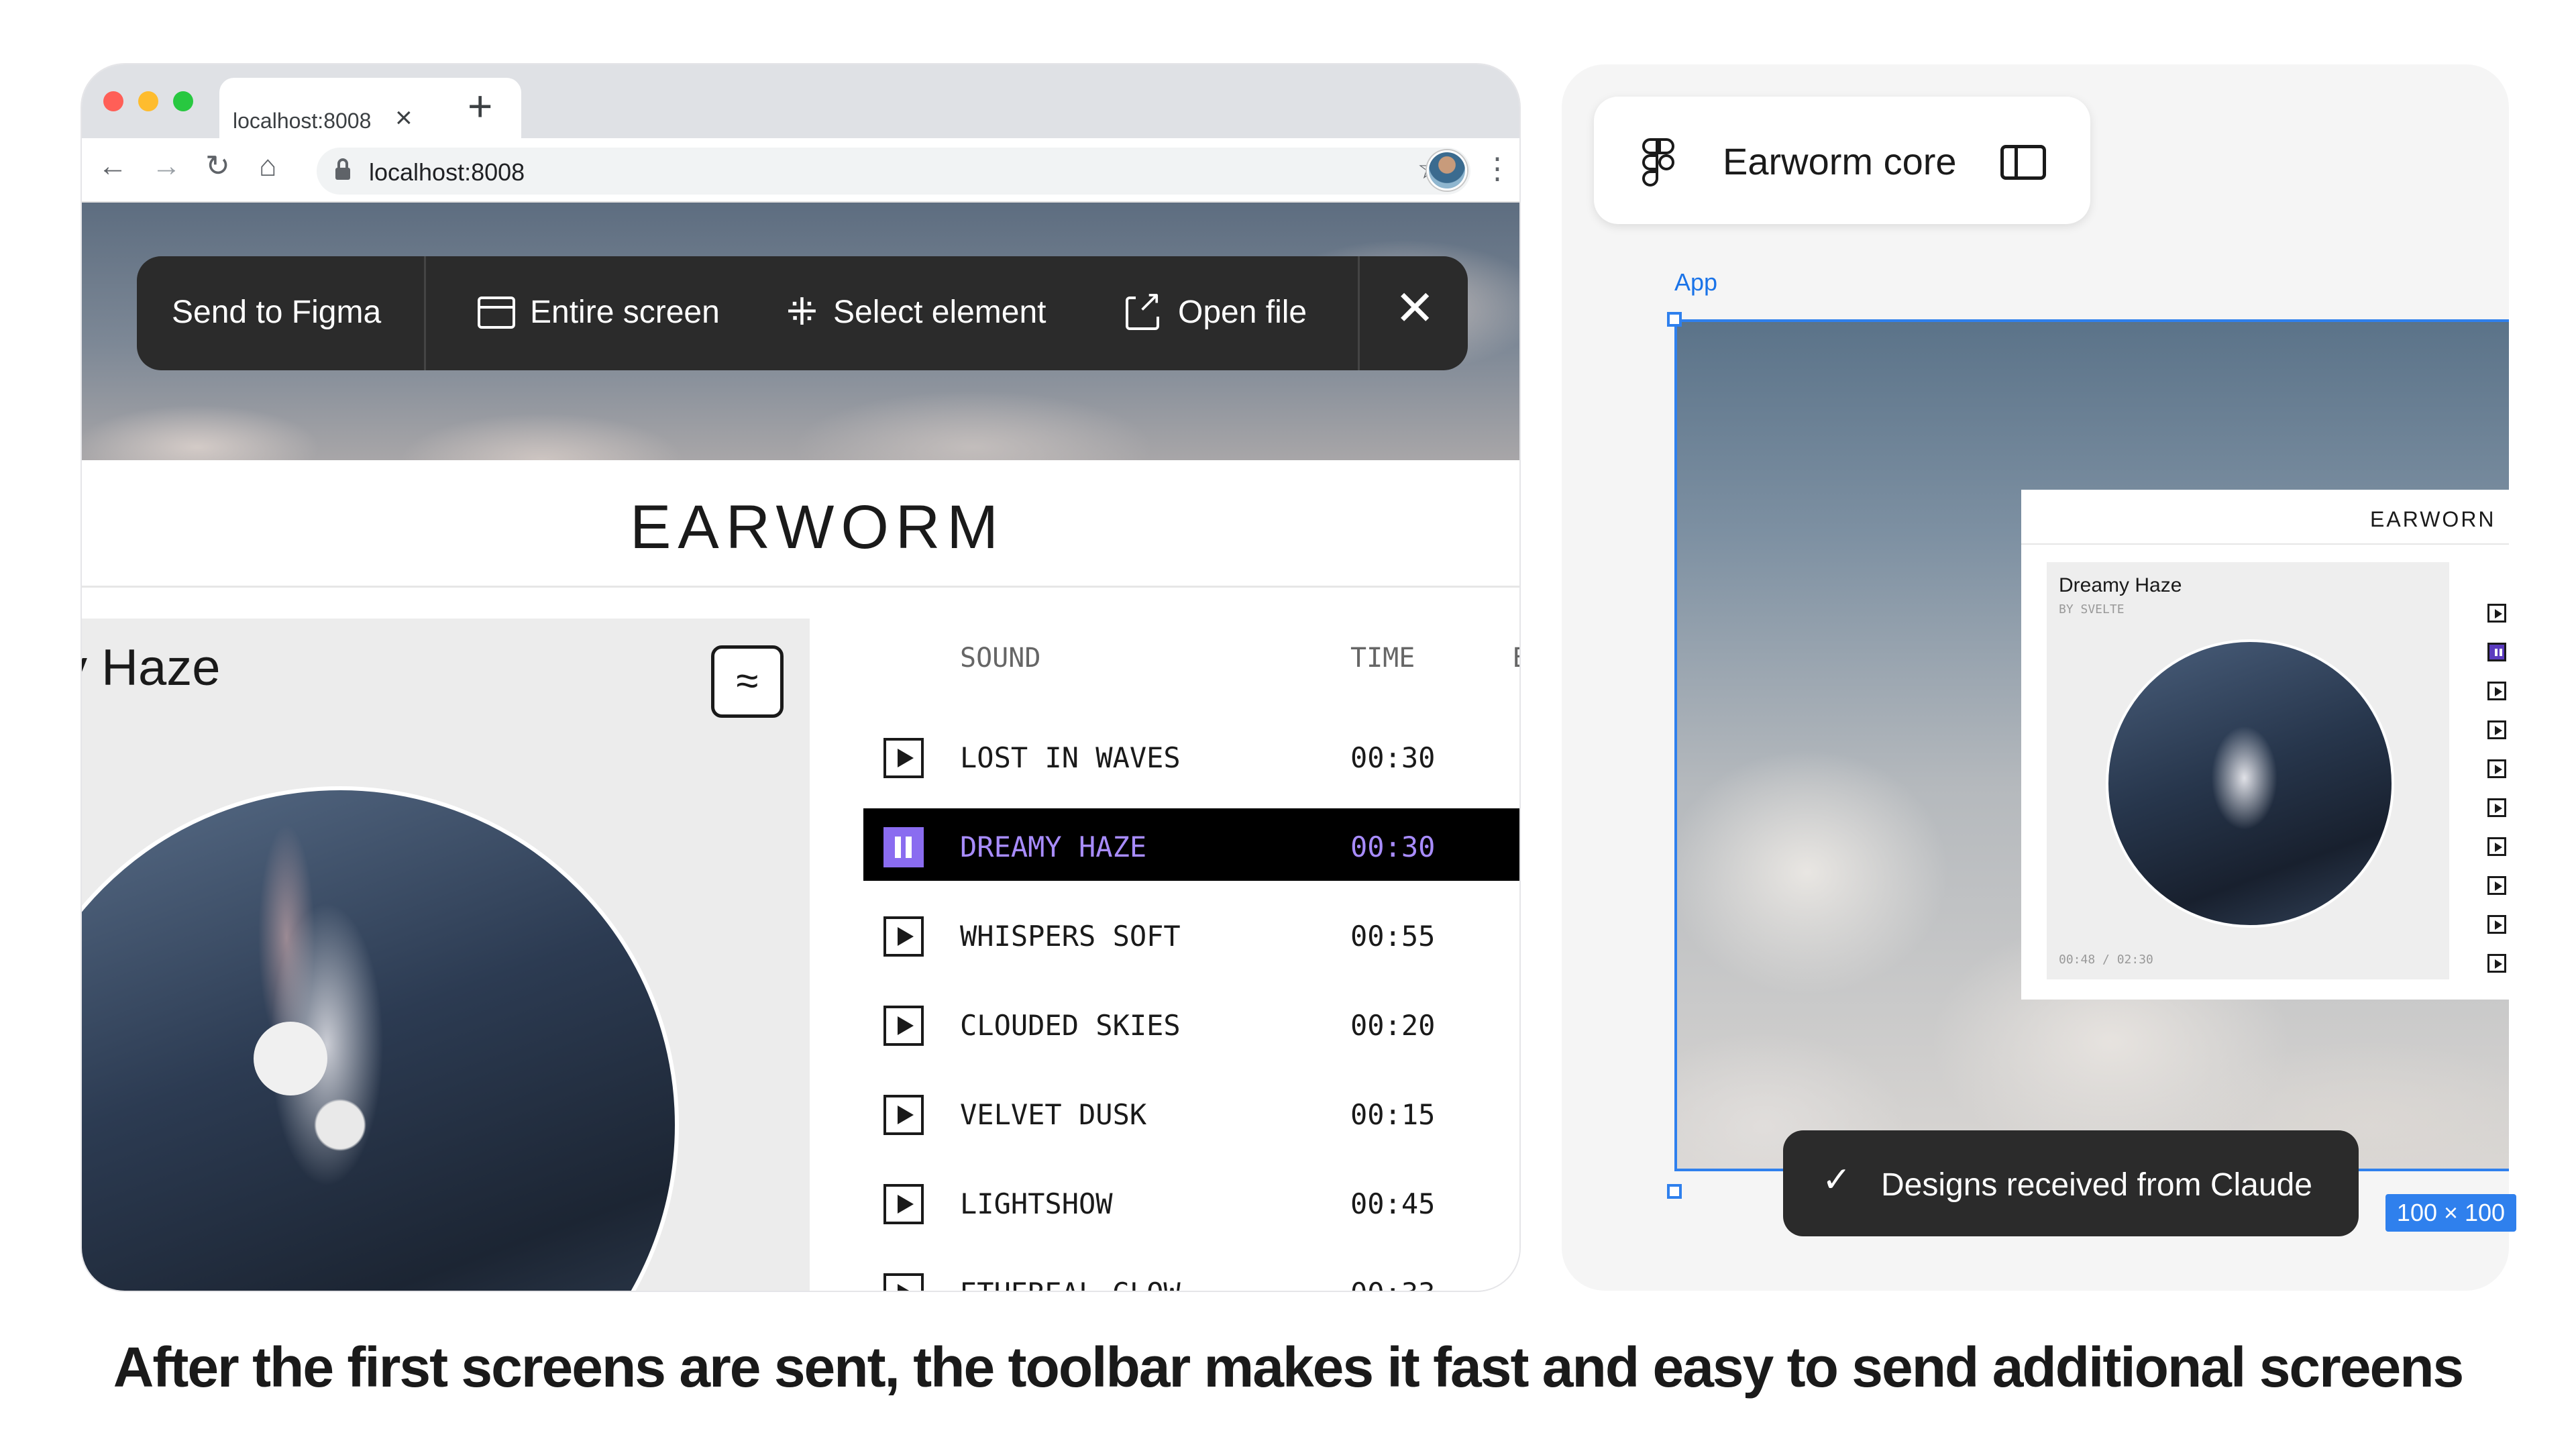 The width and height of the screenshot is (2576, 1449). I want to click on track-name: LIGHTSHOW, so click(1036, 1203).